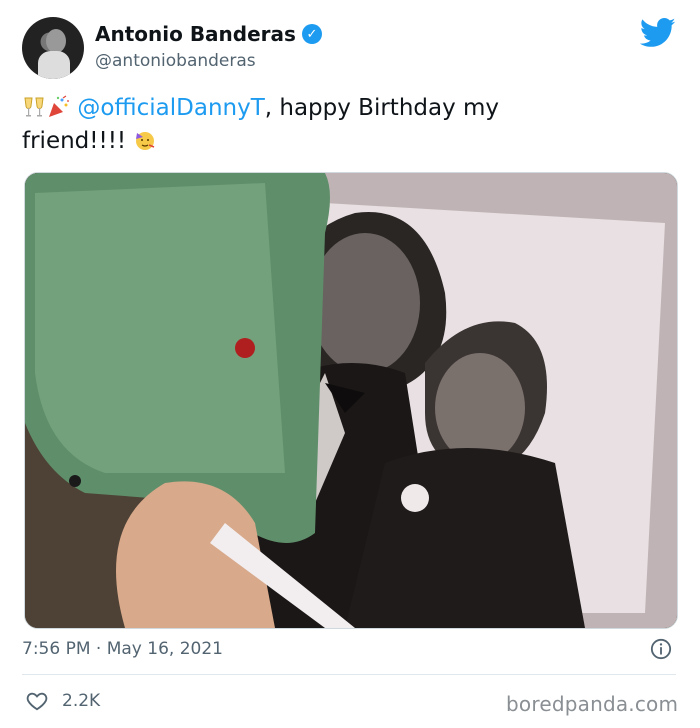 The width and height of the screenshot is (700, 728). What do you see at coordinates (349, 674) in the screenshot?
I see `divider` at bounding box center [349, 674].